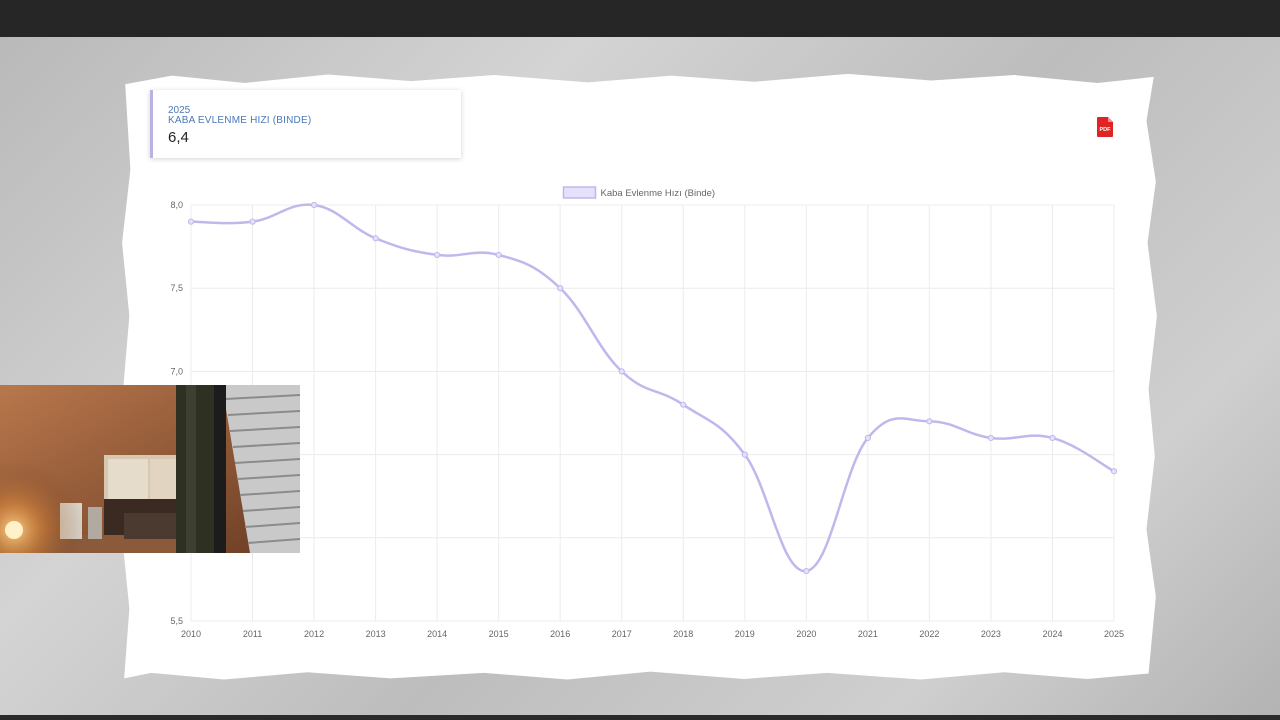 This screenshot has width=1280, height=720. I want to click on x-tick-label: 2022, so click(929, 634).